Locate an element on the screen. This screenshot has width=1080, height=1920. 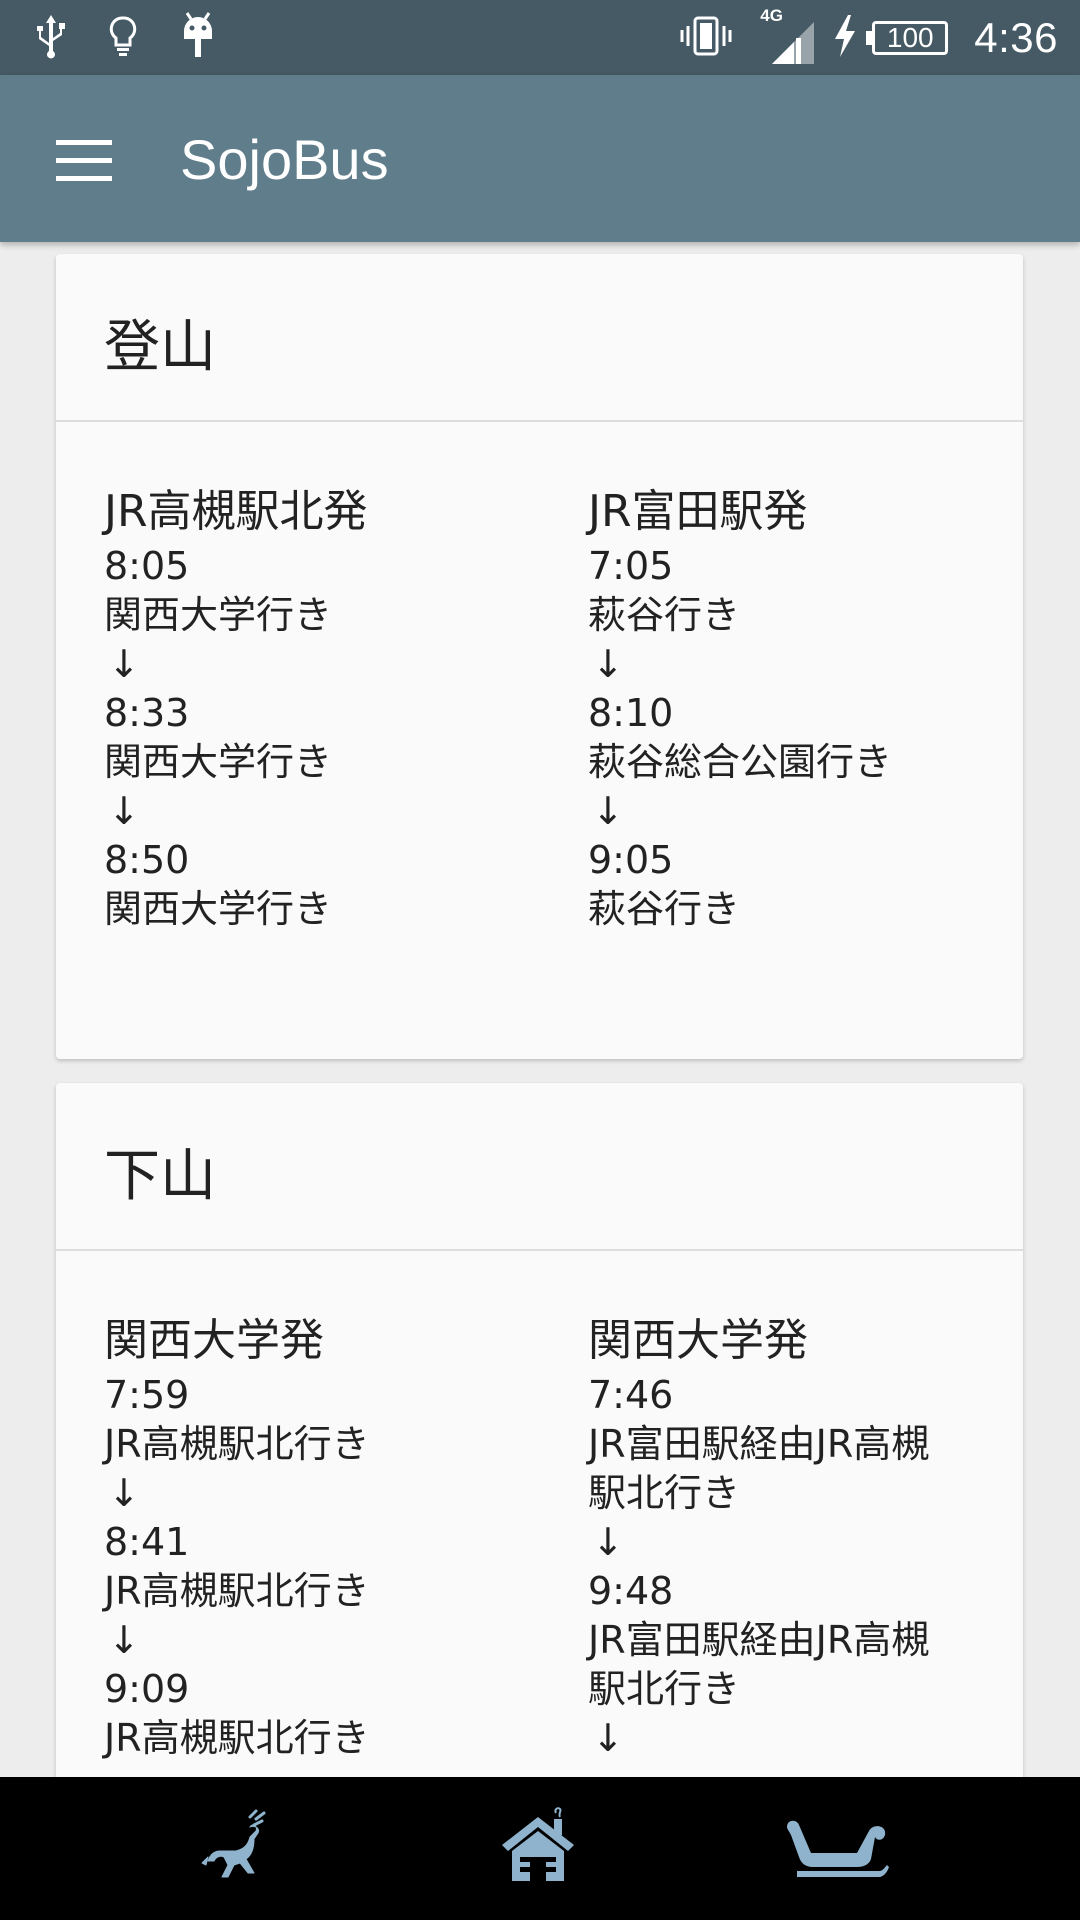
departure-time: 7:05 is located at coordinates (631, 566).